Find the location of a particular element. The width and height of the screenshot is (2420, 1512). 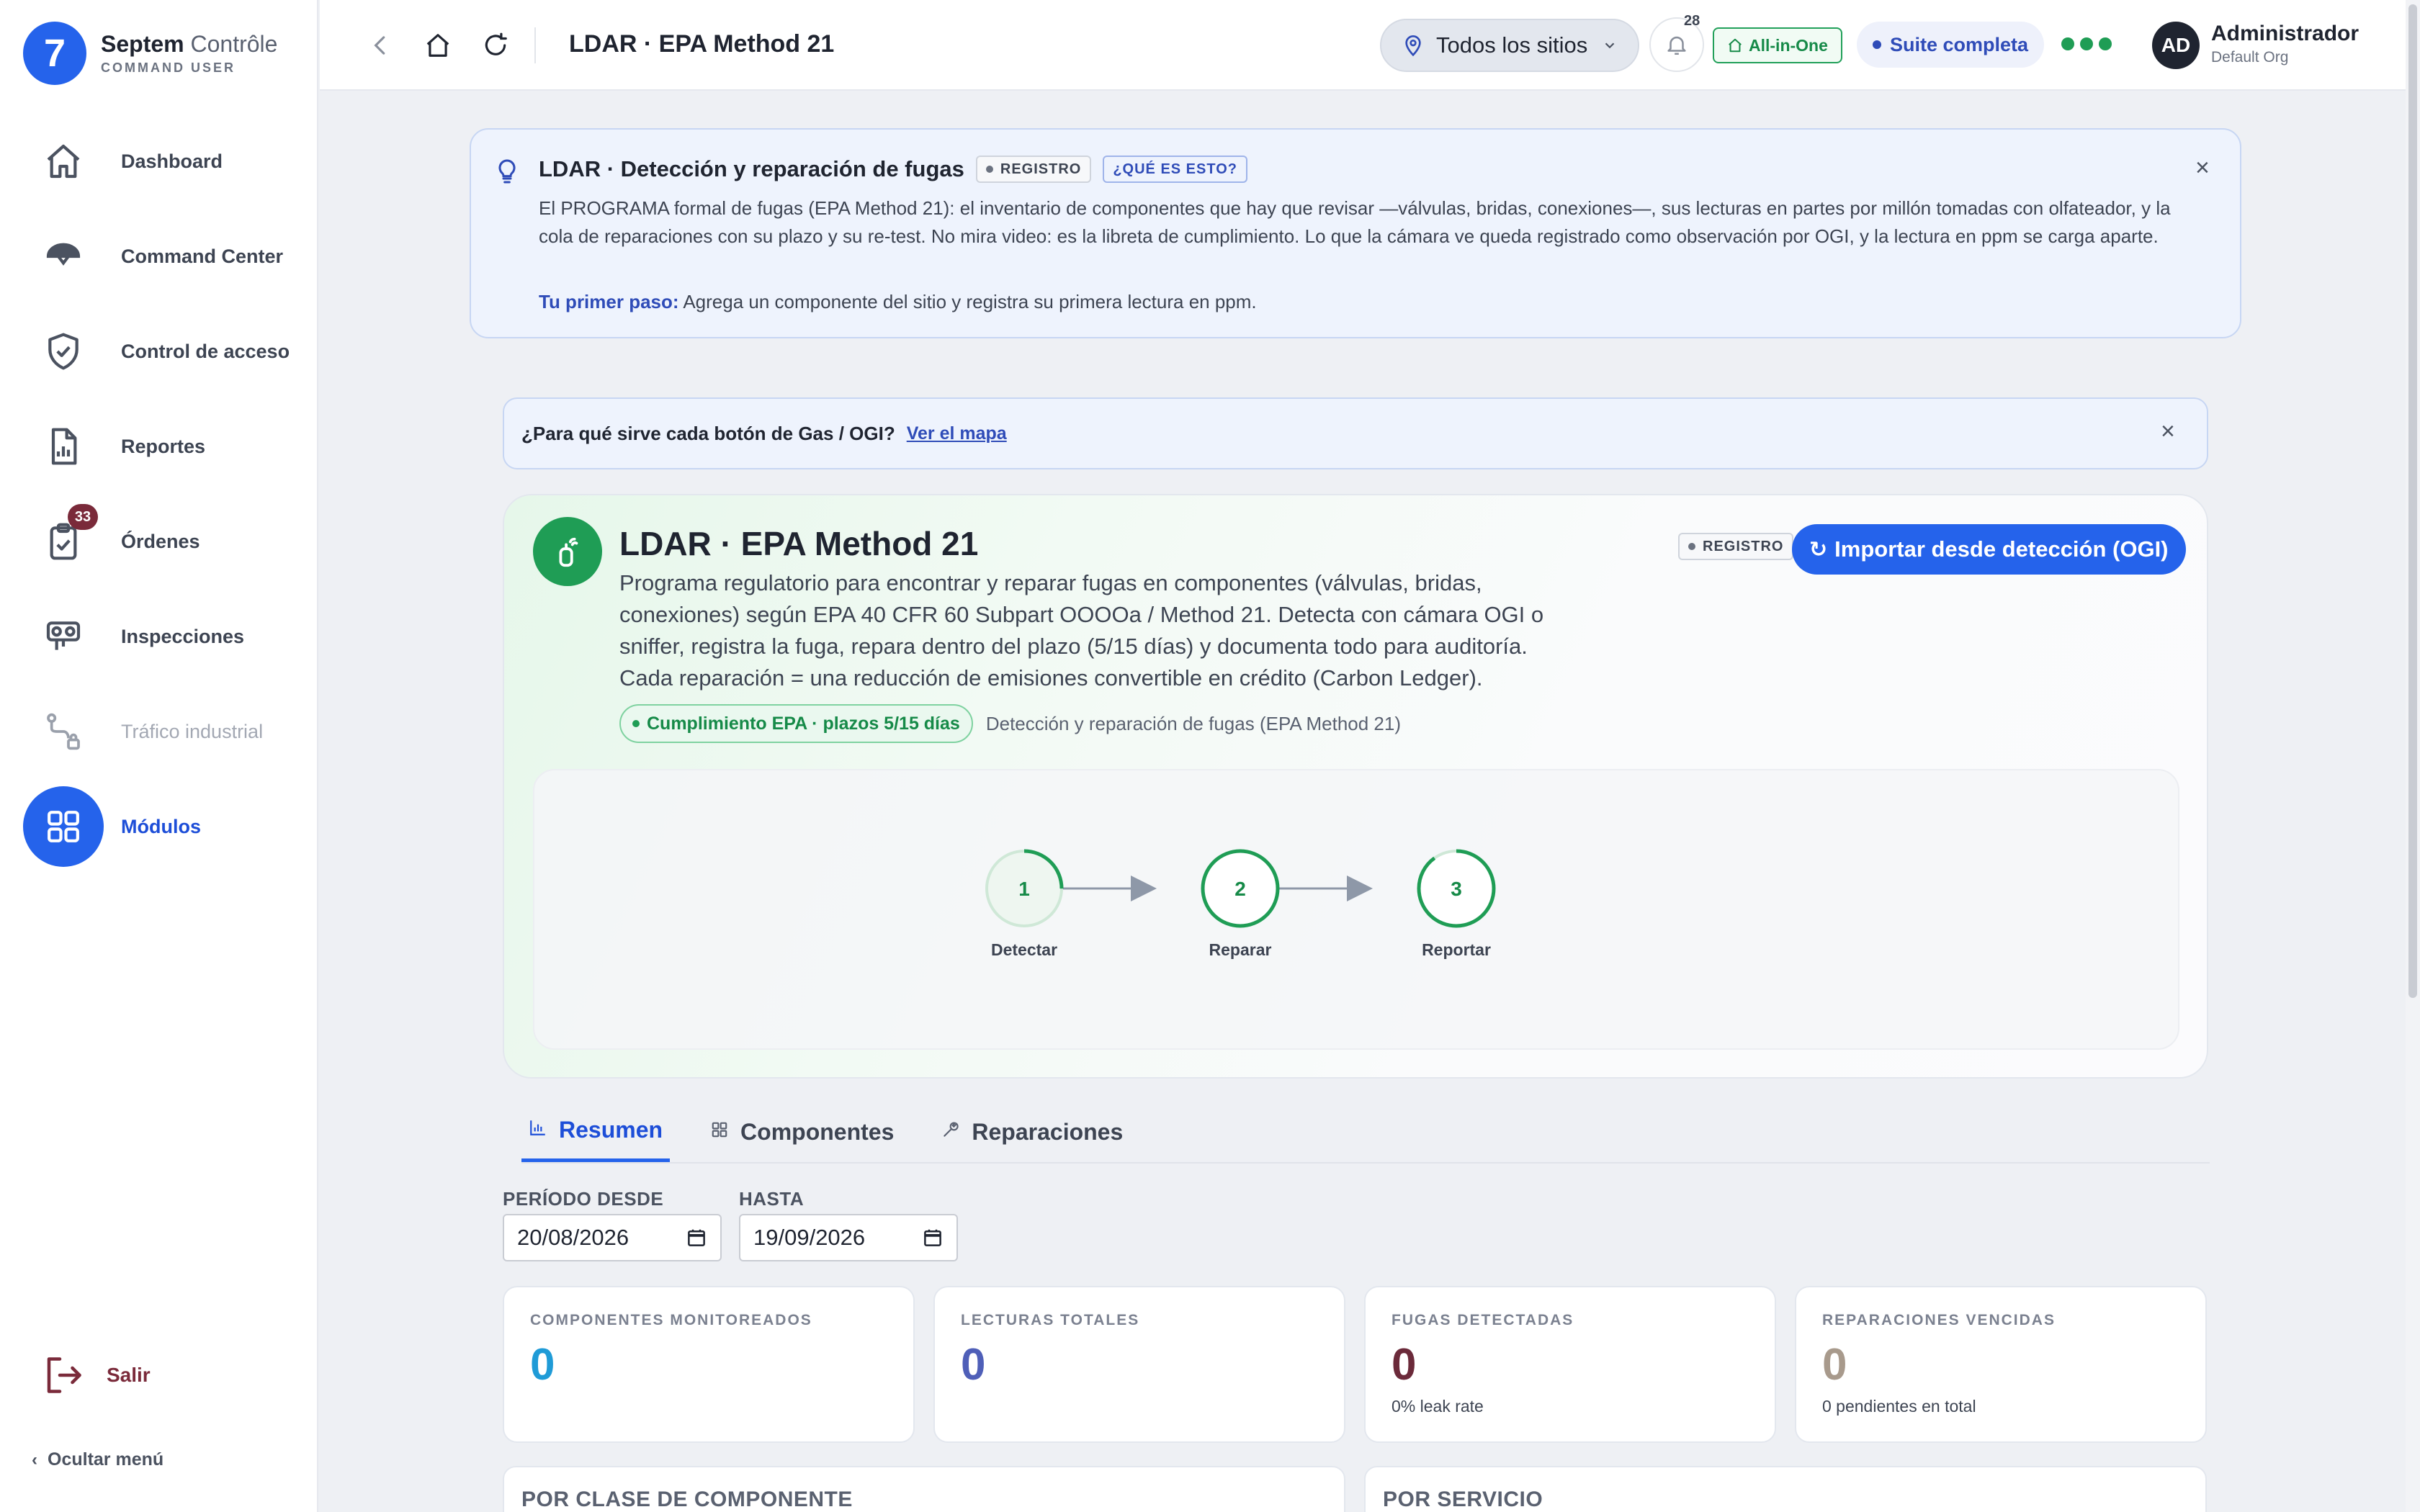

dome-icon is located at coordinates (63, 256).